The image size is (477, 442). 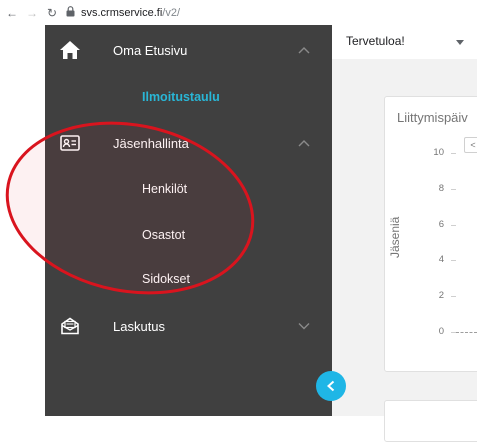 What do you see at coordinates (181, 97) in the screenshot?
I see `sidebar-subitem-label: Ilmoitustaulu` at bounding box center [181, 97].